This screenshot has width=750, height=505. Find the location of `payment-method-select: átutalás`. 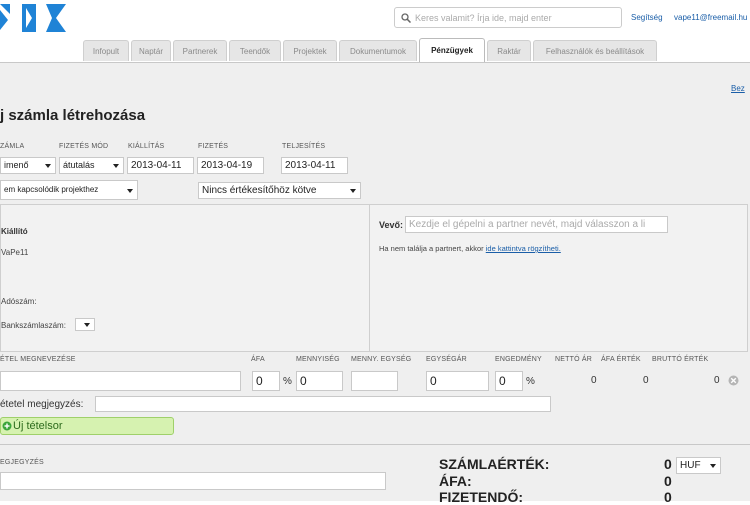

payment-method-select: átutalás is located at coordinates (91, 165).